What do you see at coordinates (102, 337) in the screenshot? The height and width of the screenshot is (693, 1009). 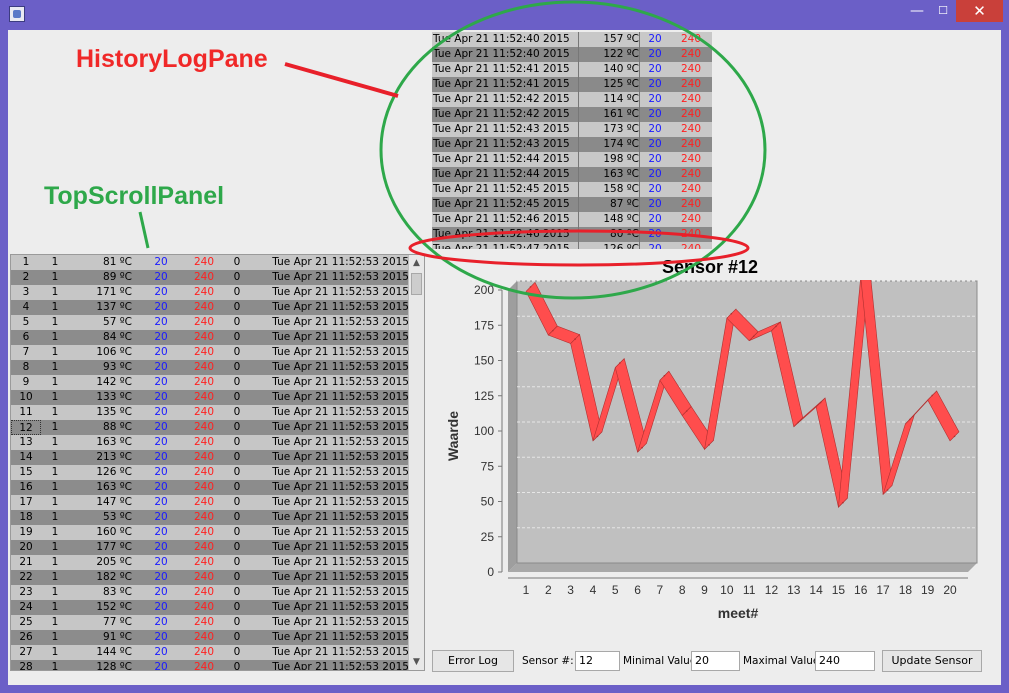 I see `value-cell: 84 ºC` at bounding box center [102, 337].